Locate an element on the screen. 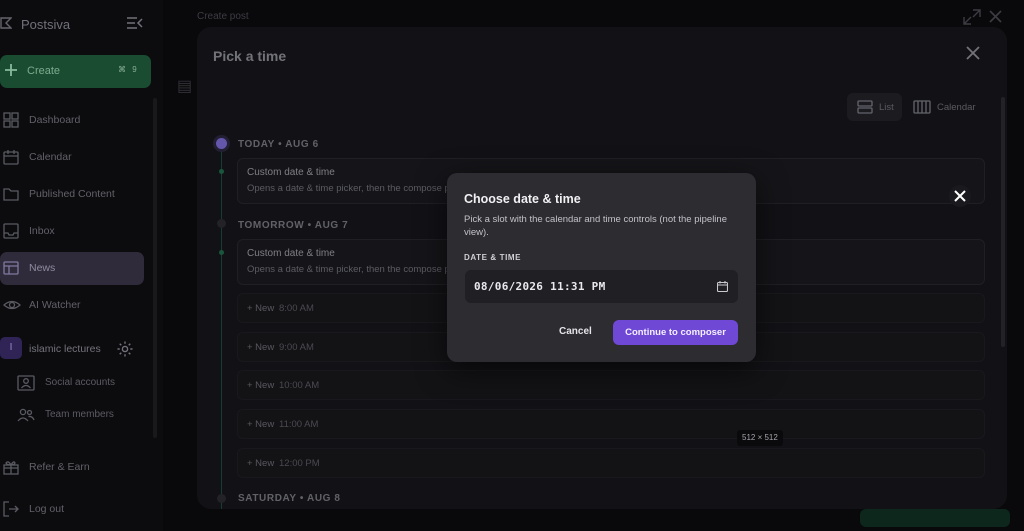 The height and width of the screenshot is (531, 1024). calendar-picker-icon is located at coordinates (722, 286).